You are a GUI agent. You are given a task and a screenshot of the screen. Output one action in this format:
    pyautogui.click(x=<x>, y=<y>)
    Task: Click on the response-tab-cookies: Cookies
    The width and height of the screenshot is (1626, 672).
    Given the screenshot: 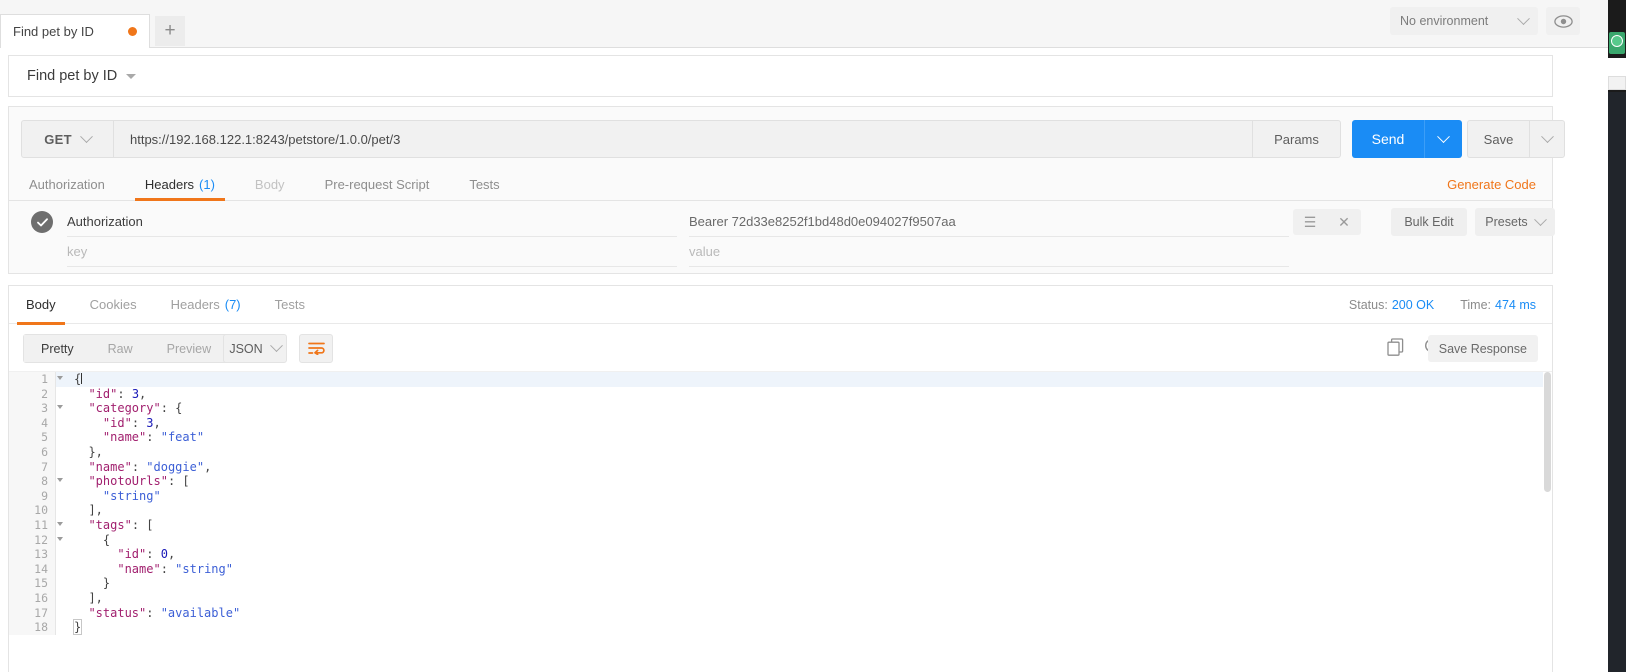 What is the action you would take?
    pyautogui.click(x=113, y=305)
    